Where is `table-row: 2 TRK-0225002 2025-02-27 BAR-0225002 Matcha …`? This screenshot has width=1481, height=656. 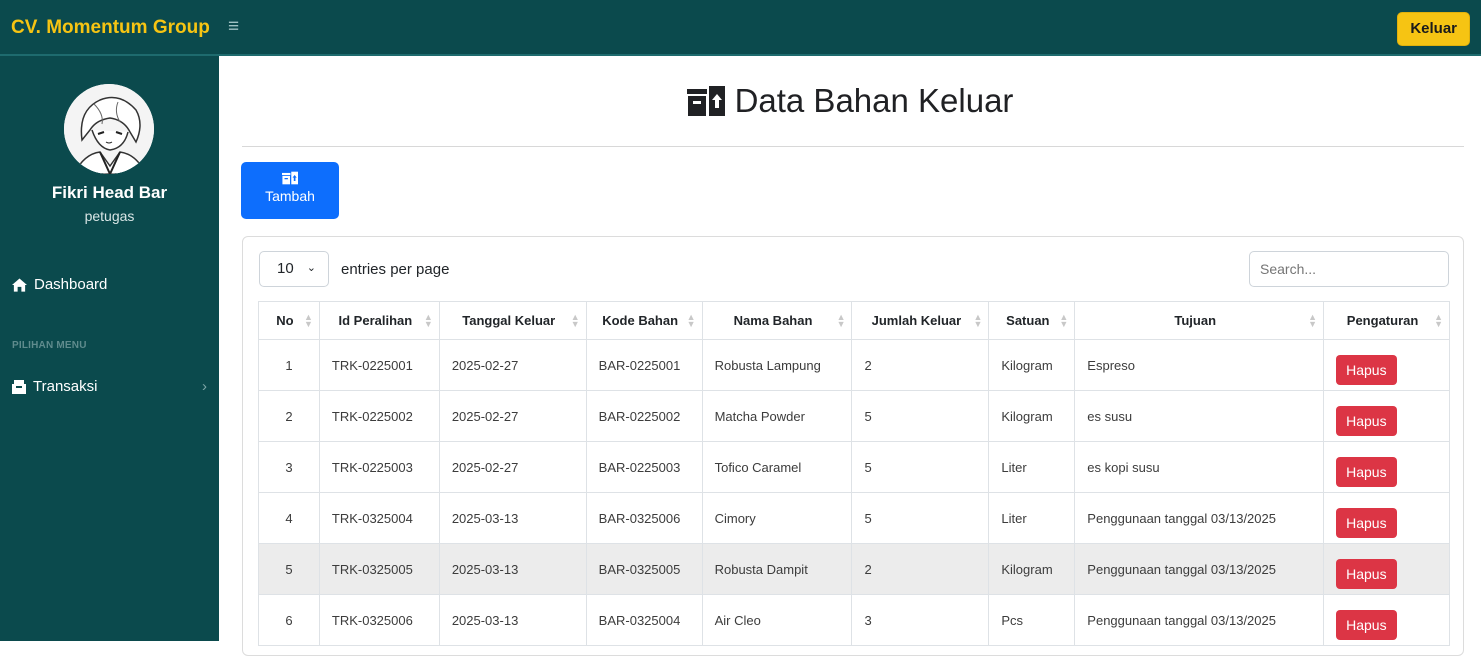 table-row: 2 TRK-0225002 2025-02-27 BAR-0225002 Matcha … is located at coordinates (854, 416).